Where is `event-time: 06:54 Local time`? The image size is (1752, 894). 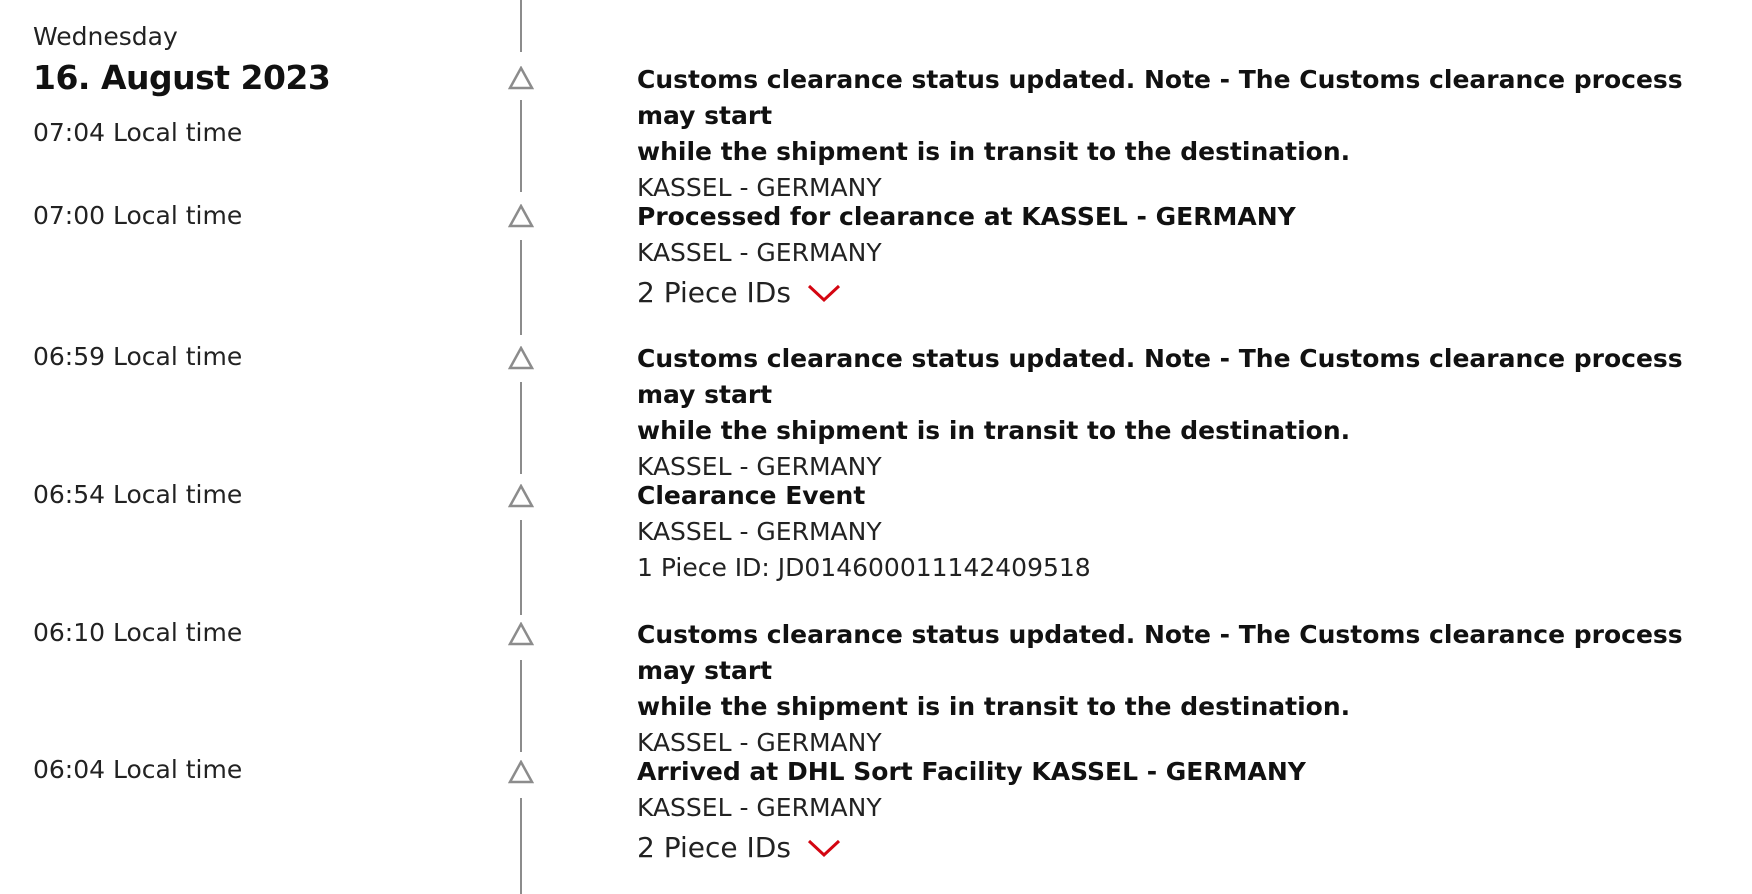 event-time: 06:54 Local time is located at coordinates (138, 494).